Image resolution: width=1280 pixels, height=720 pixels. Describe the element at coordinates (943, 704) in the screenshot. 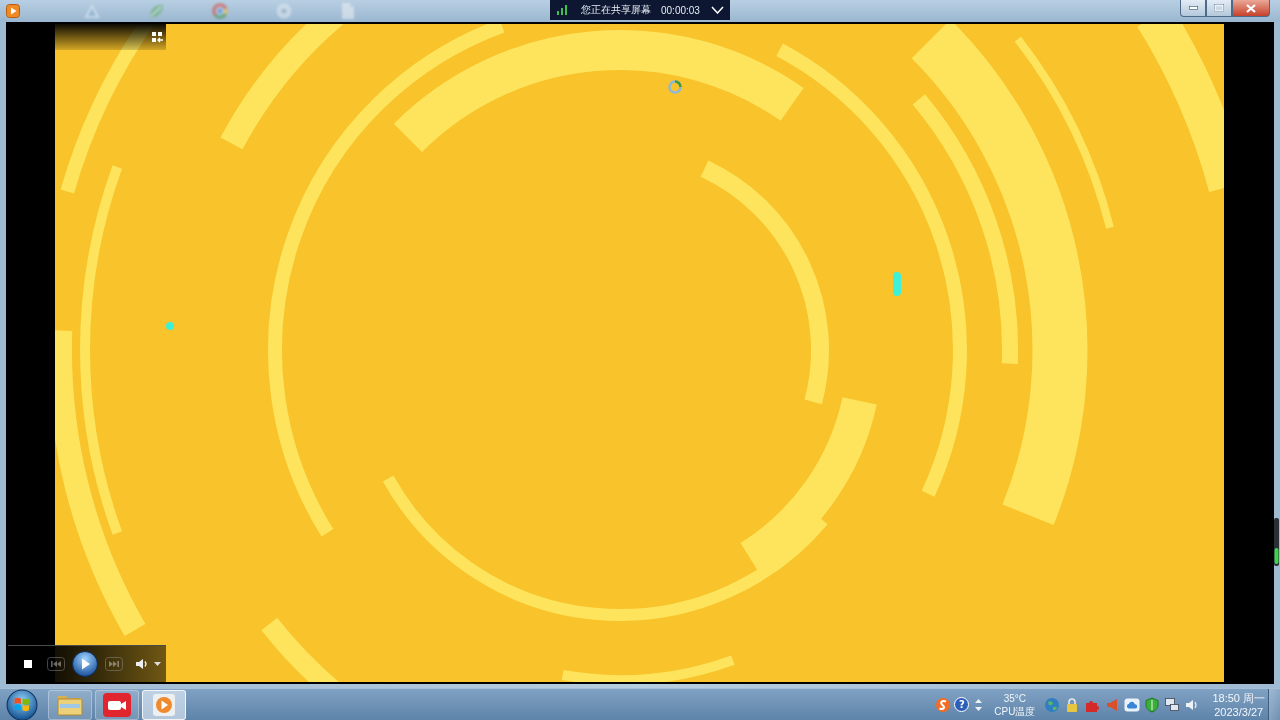

I see `swirl-logo-icon` at that location.